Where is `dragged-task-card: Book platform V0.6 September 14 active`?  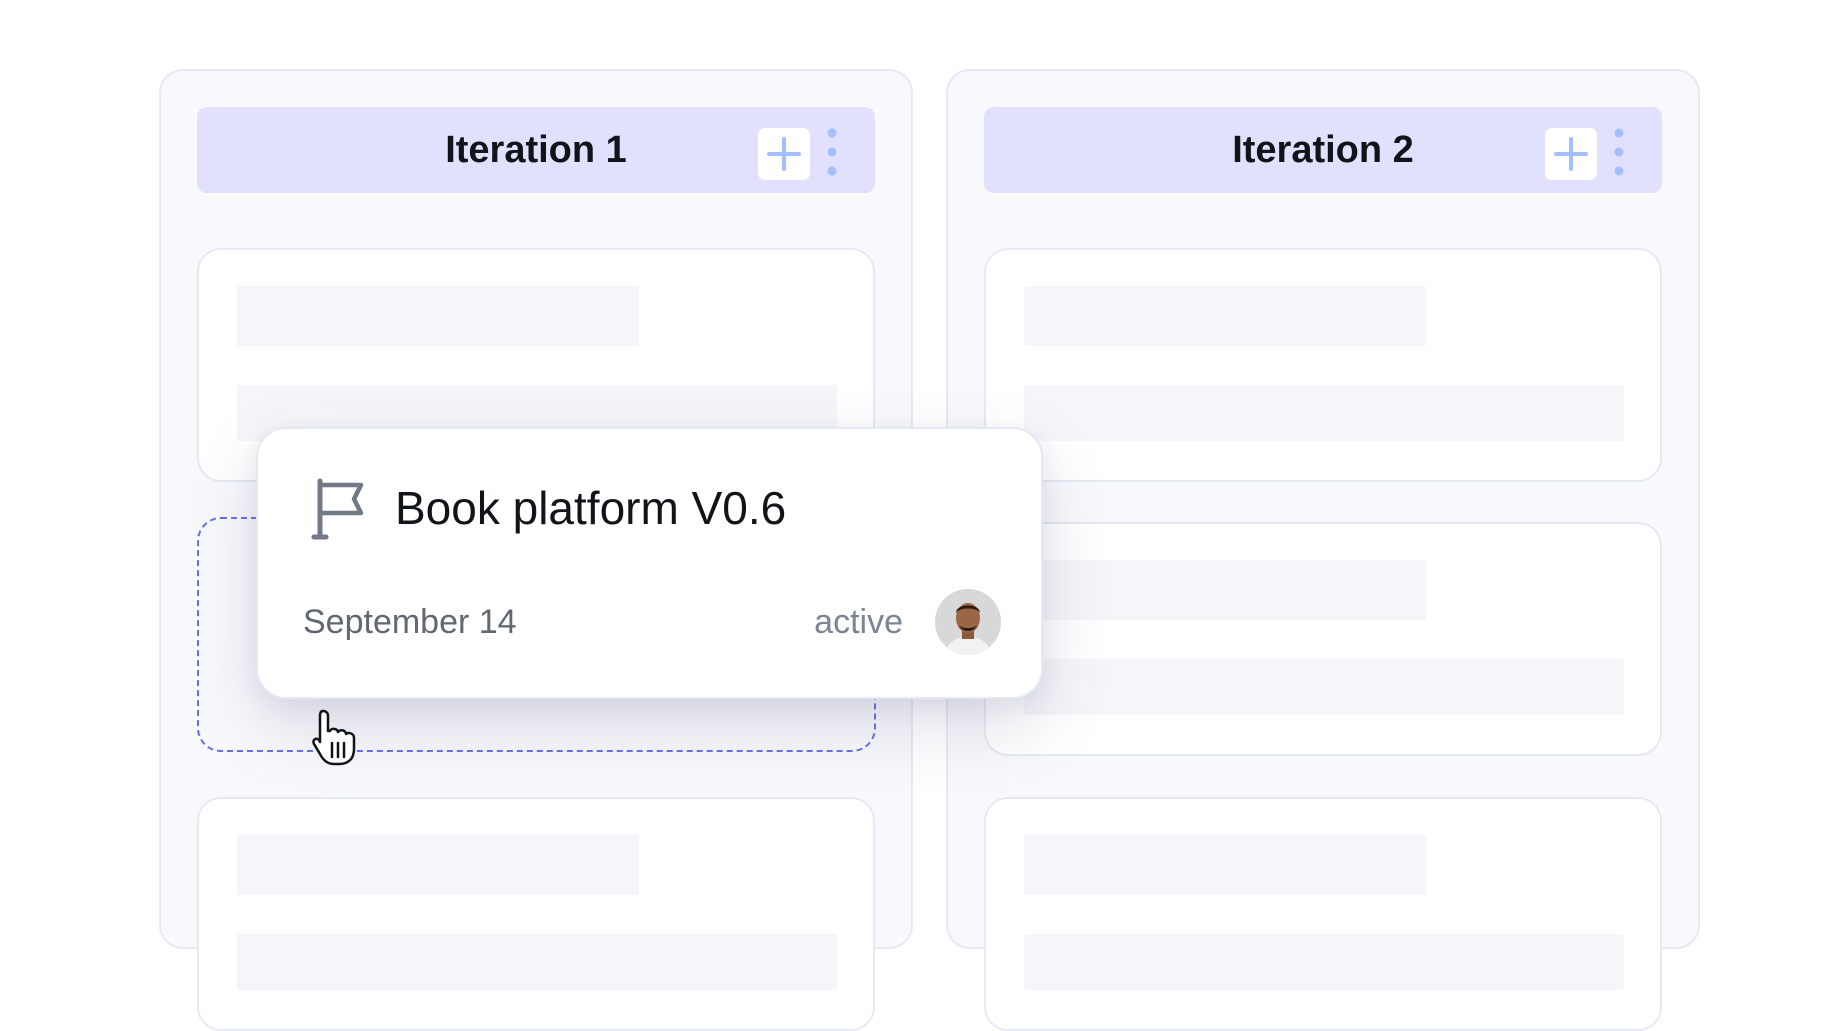 dragged-task-card: Book platform V0.6 September 14 active is located at coordinates (649, 563).